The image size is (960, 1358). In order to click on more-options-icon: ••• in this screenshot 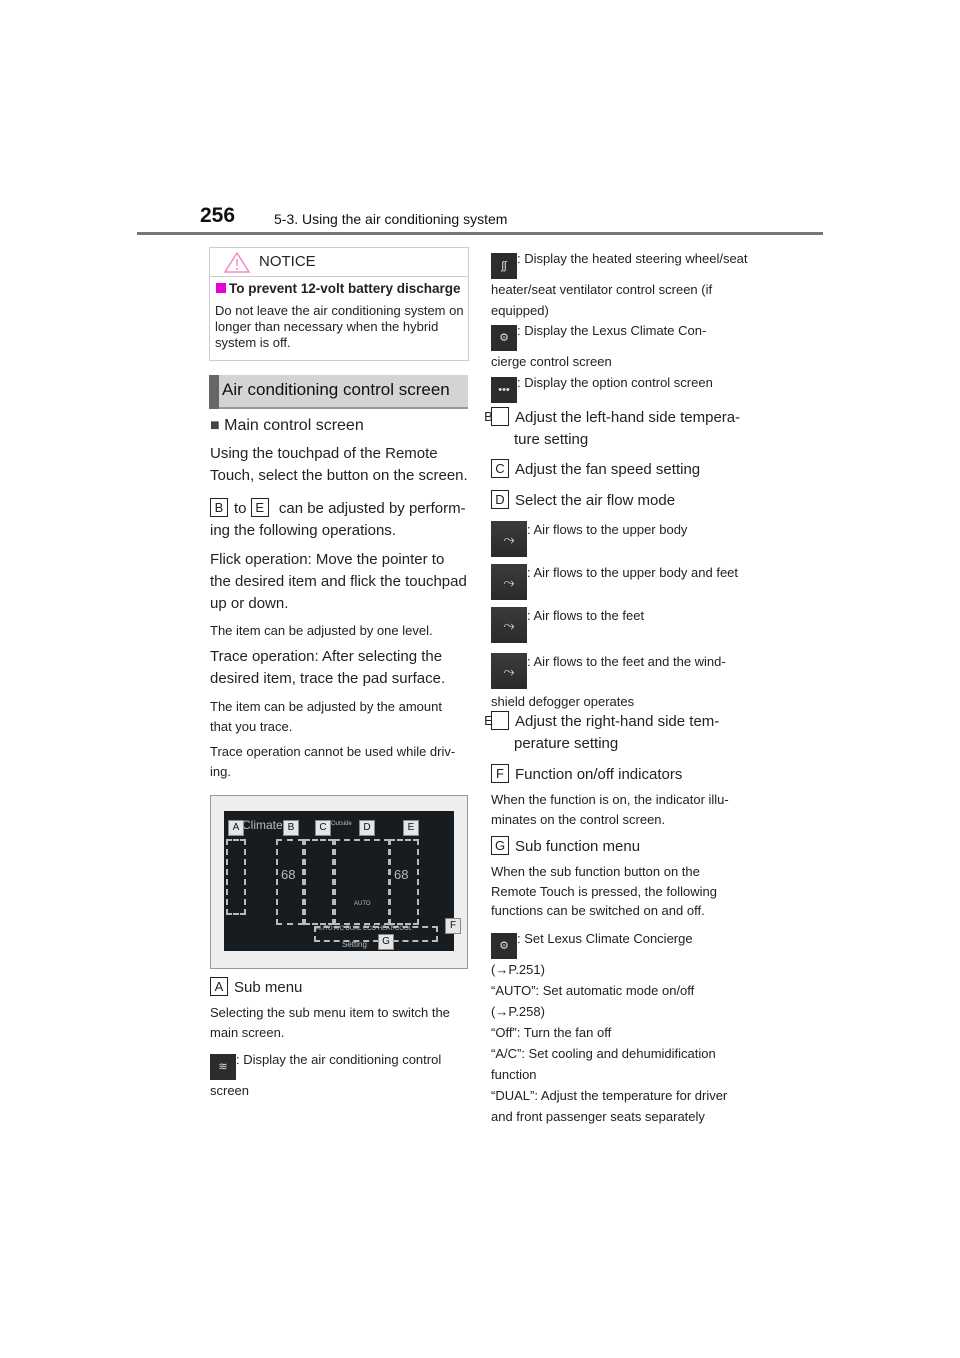, I will do `click(504, 390)`.